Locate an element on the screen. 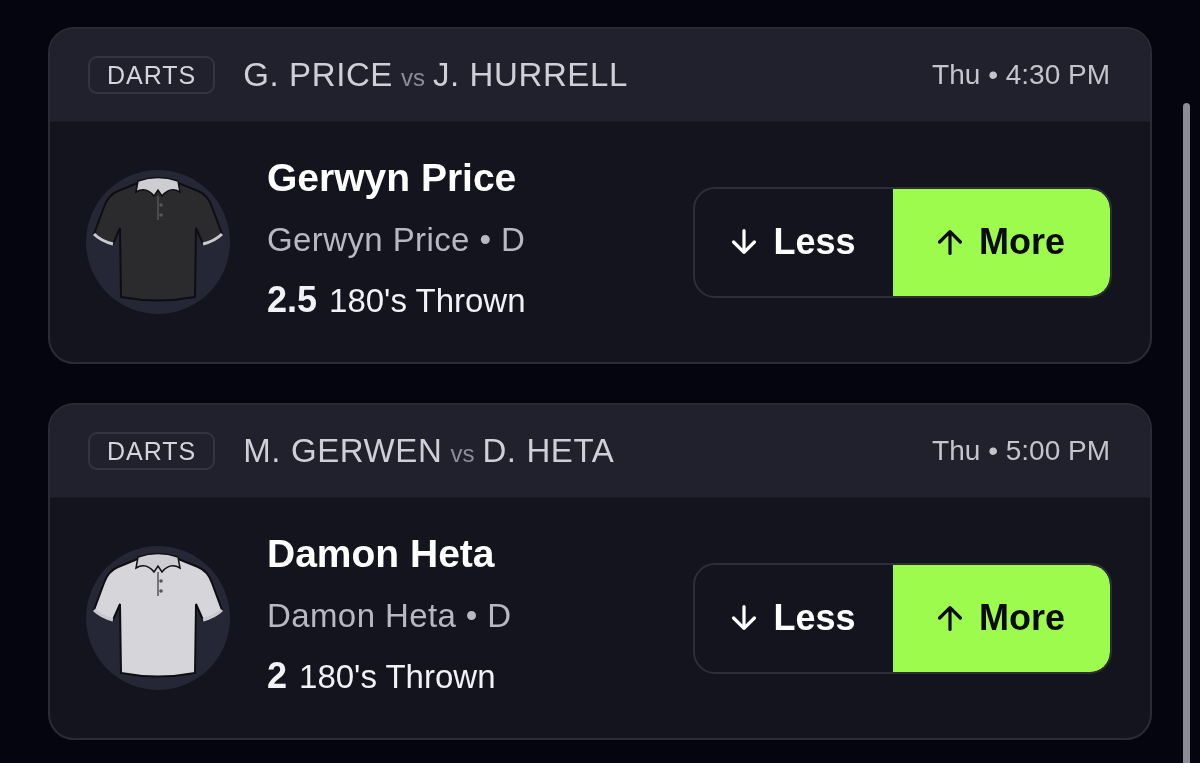  game-time: Thu • 5:00 PM is located at coordinates (1021, 451).